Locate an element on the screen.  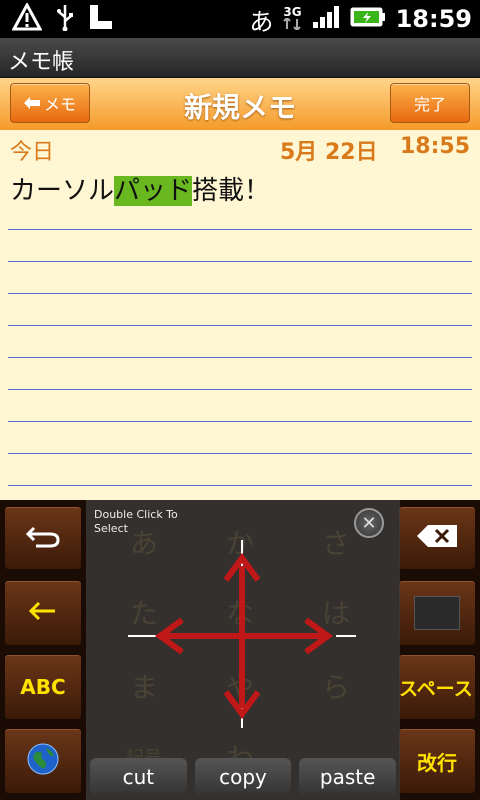
clipboard-actions: cut copy paste is located at coordinates (243, 777).